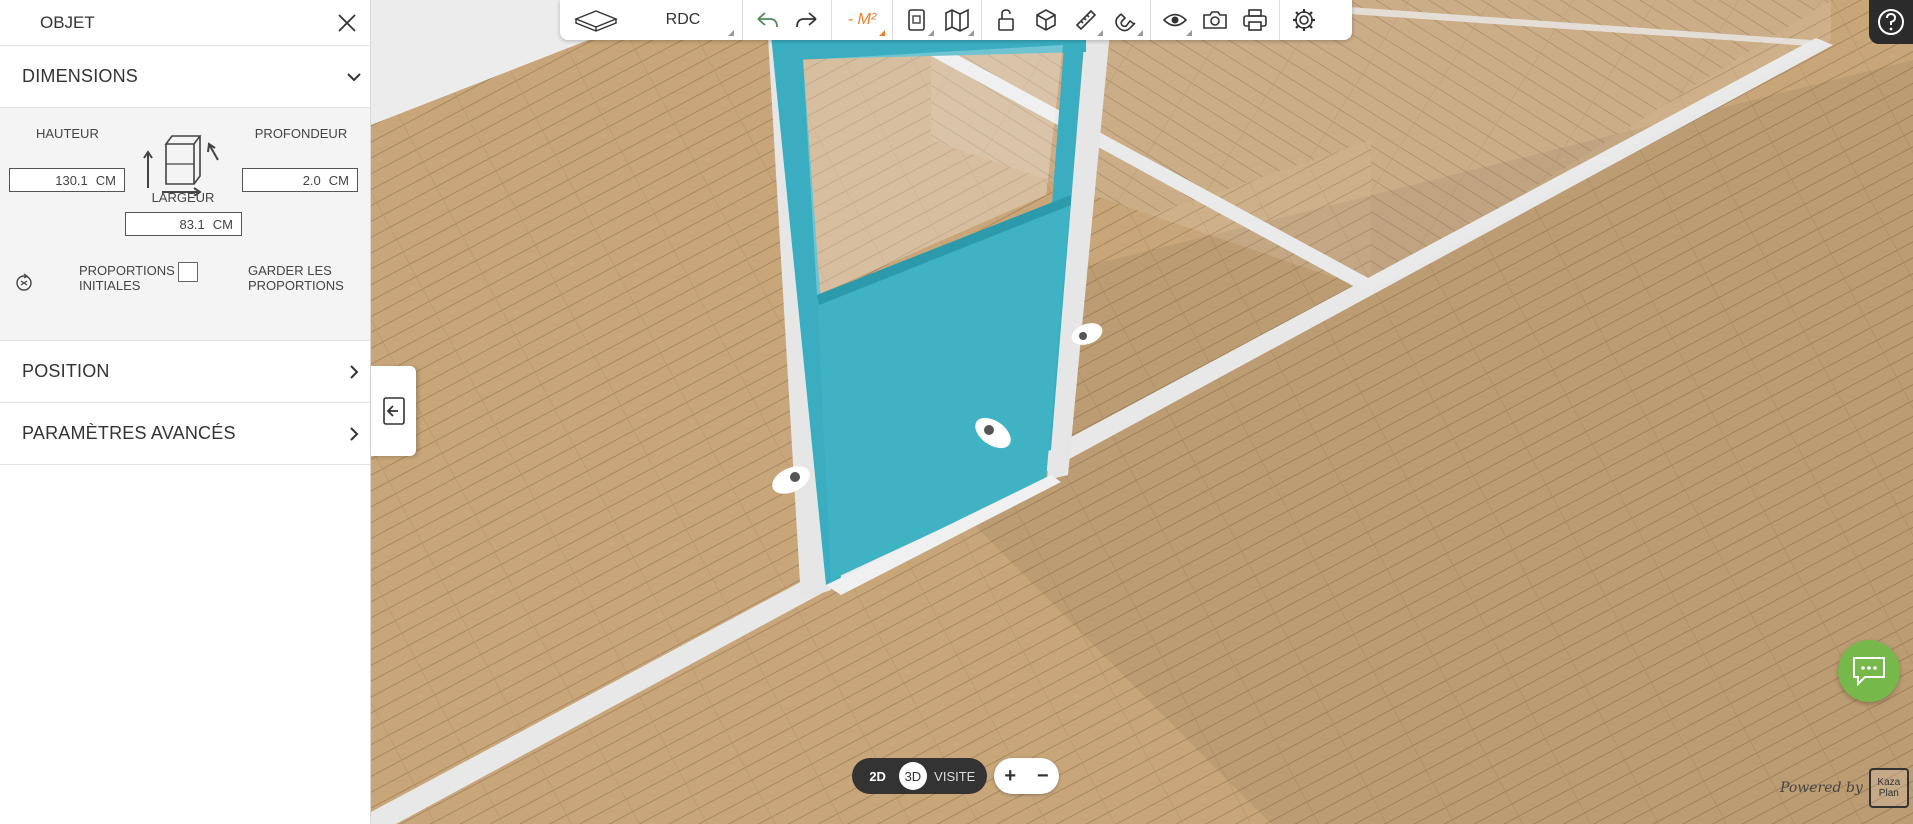  Describe the element at coordinates (311, 180) in the screenshot. I see `depth-value: 2.0` at that location.